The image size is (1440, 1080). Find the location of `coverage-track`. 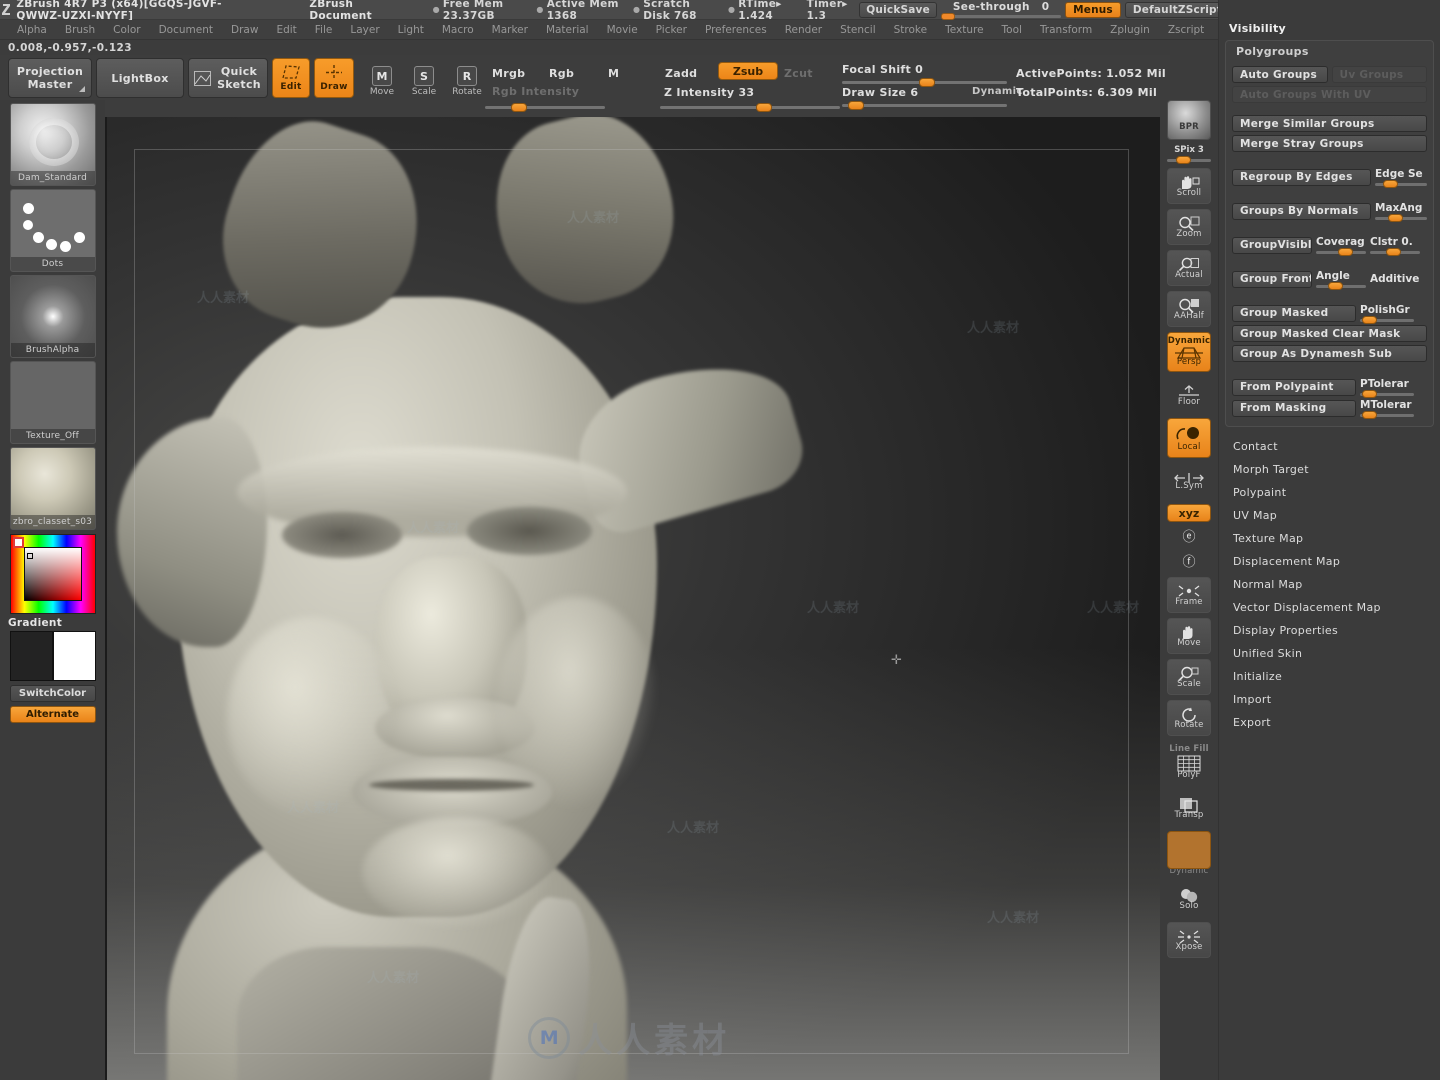

coverage-track is located at coordinates (1341, 252).